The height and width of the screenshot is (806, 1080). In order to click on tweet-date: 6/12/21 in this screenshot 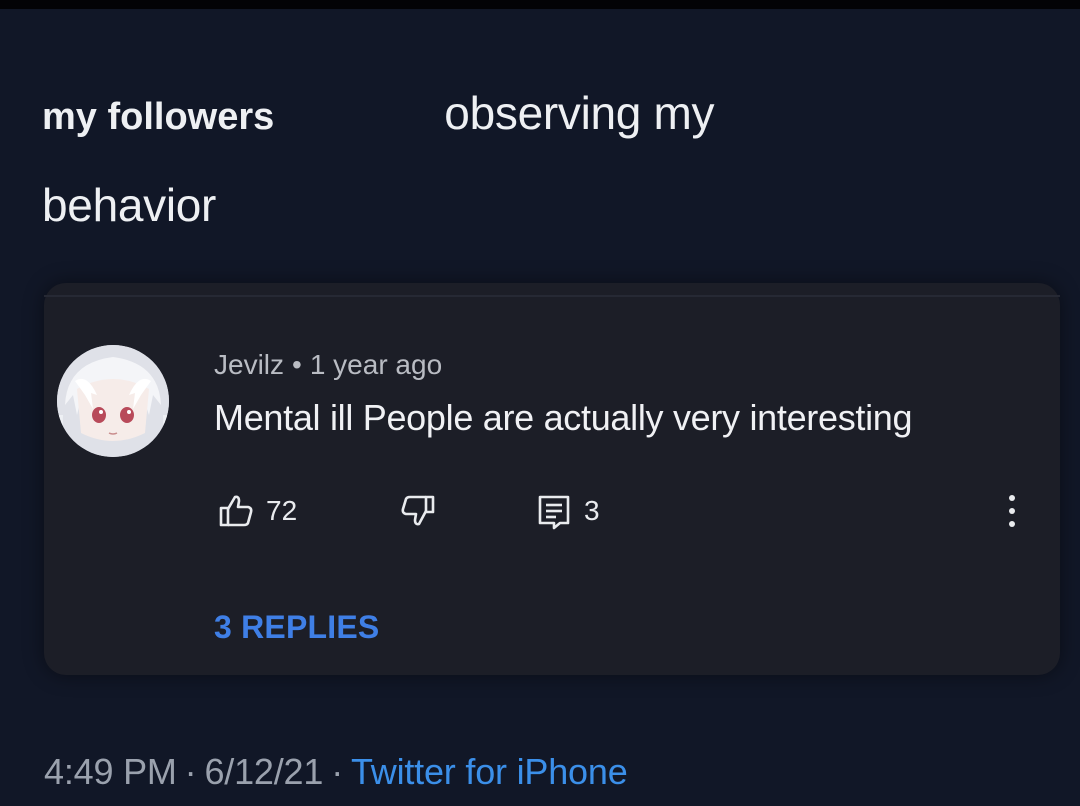, I will do `click(263, 771)`.